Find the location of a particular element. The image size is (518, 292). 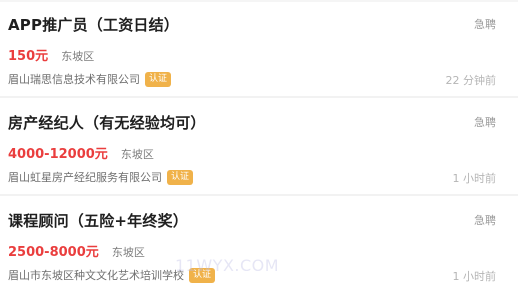

salary-row: 2500-8000元 东坡区 is located at coordinates (76, 250).